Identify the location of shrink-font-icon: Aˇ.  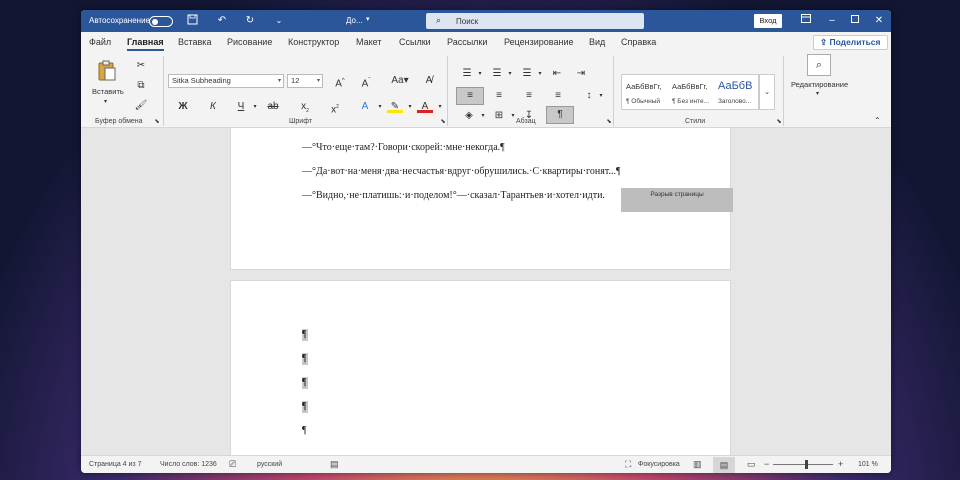
(366, 81).